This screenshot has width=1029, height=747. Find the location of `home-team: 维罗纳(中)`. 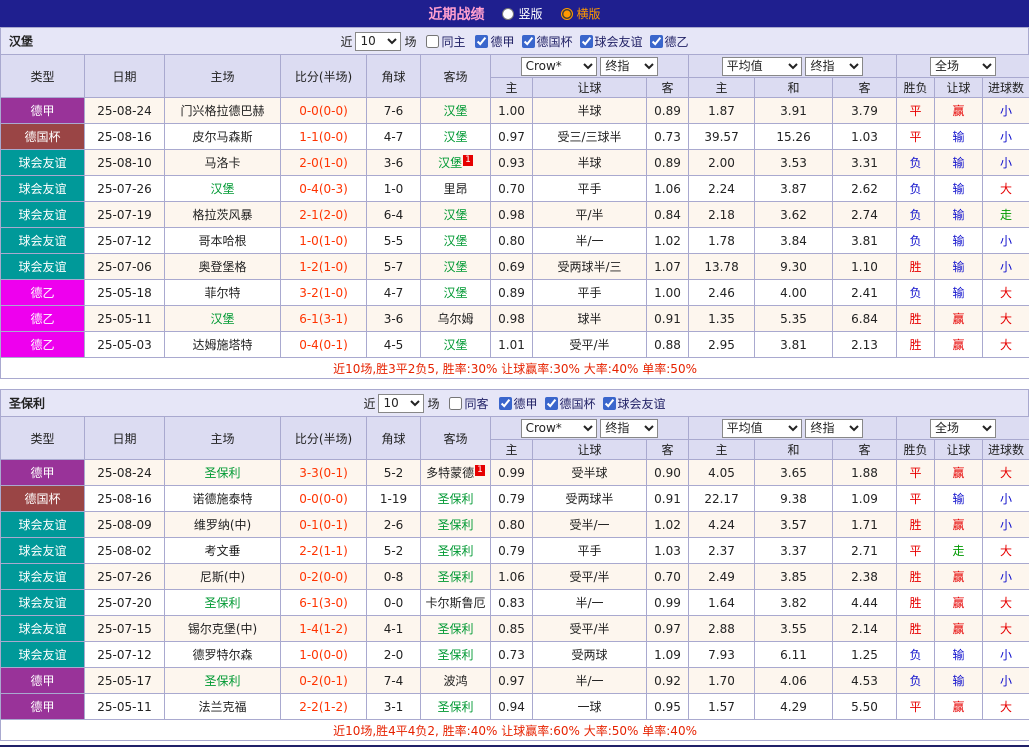

home-team: 维罗纳(中) is located at coordinates (223, 525).